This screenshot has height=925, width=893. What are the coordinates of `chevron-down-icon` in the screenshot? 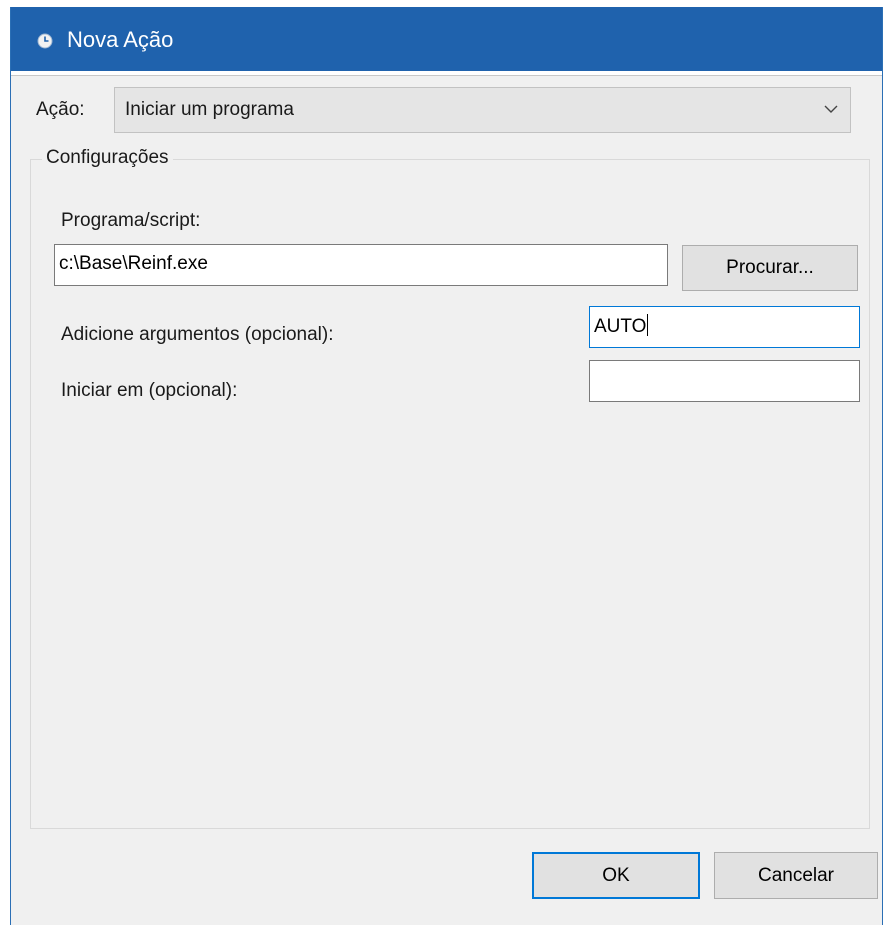 It's located at (831, 109).